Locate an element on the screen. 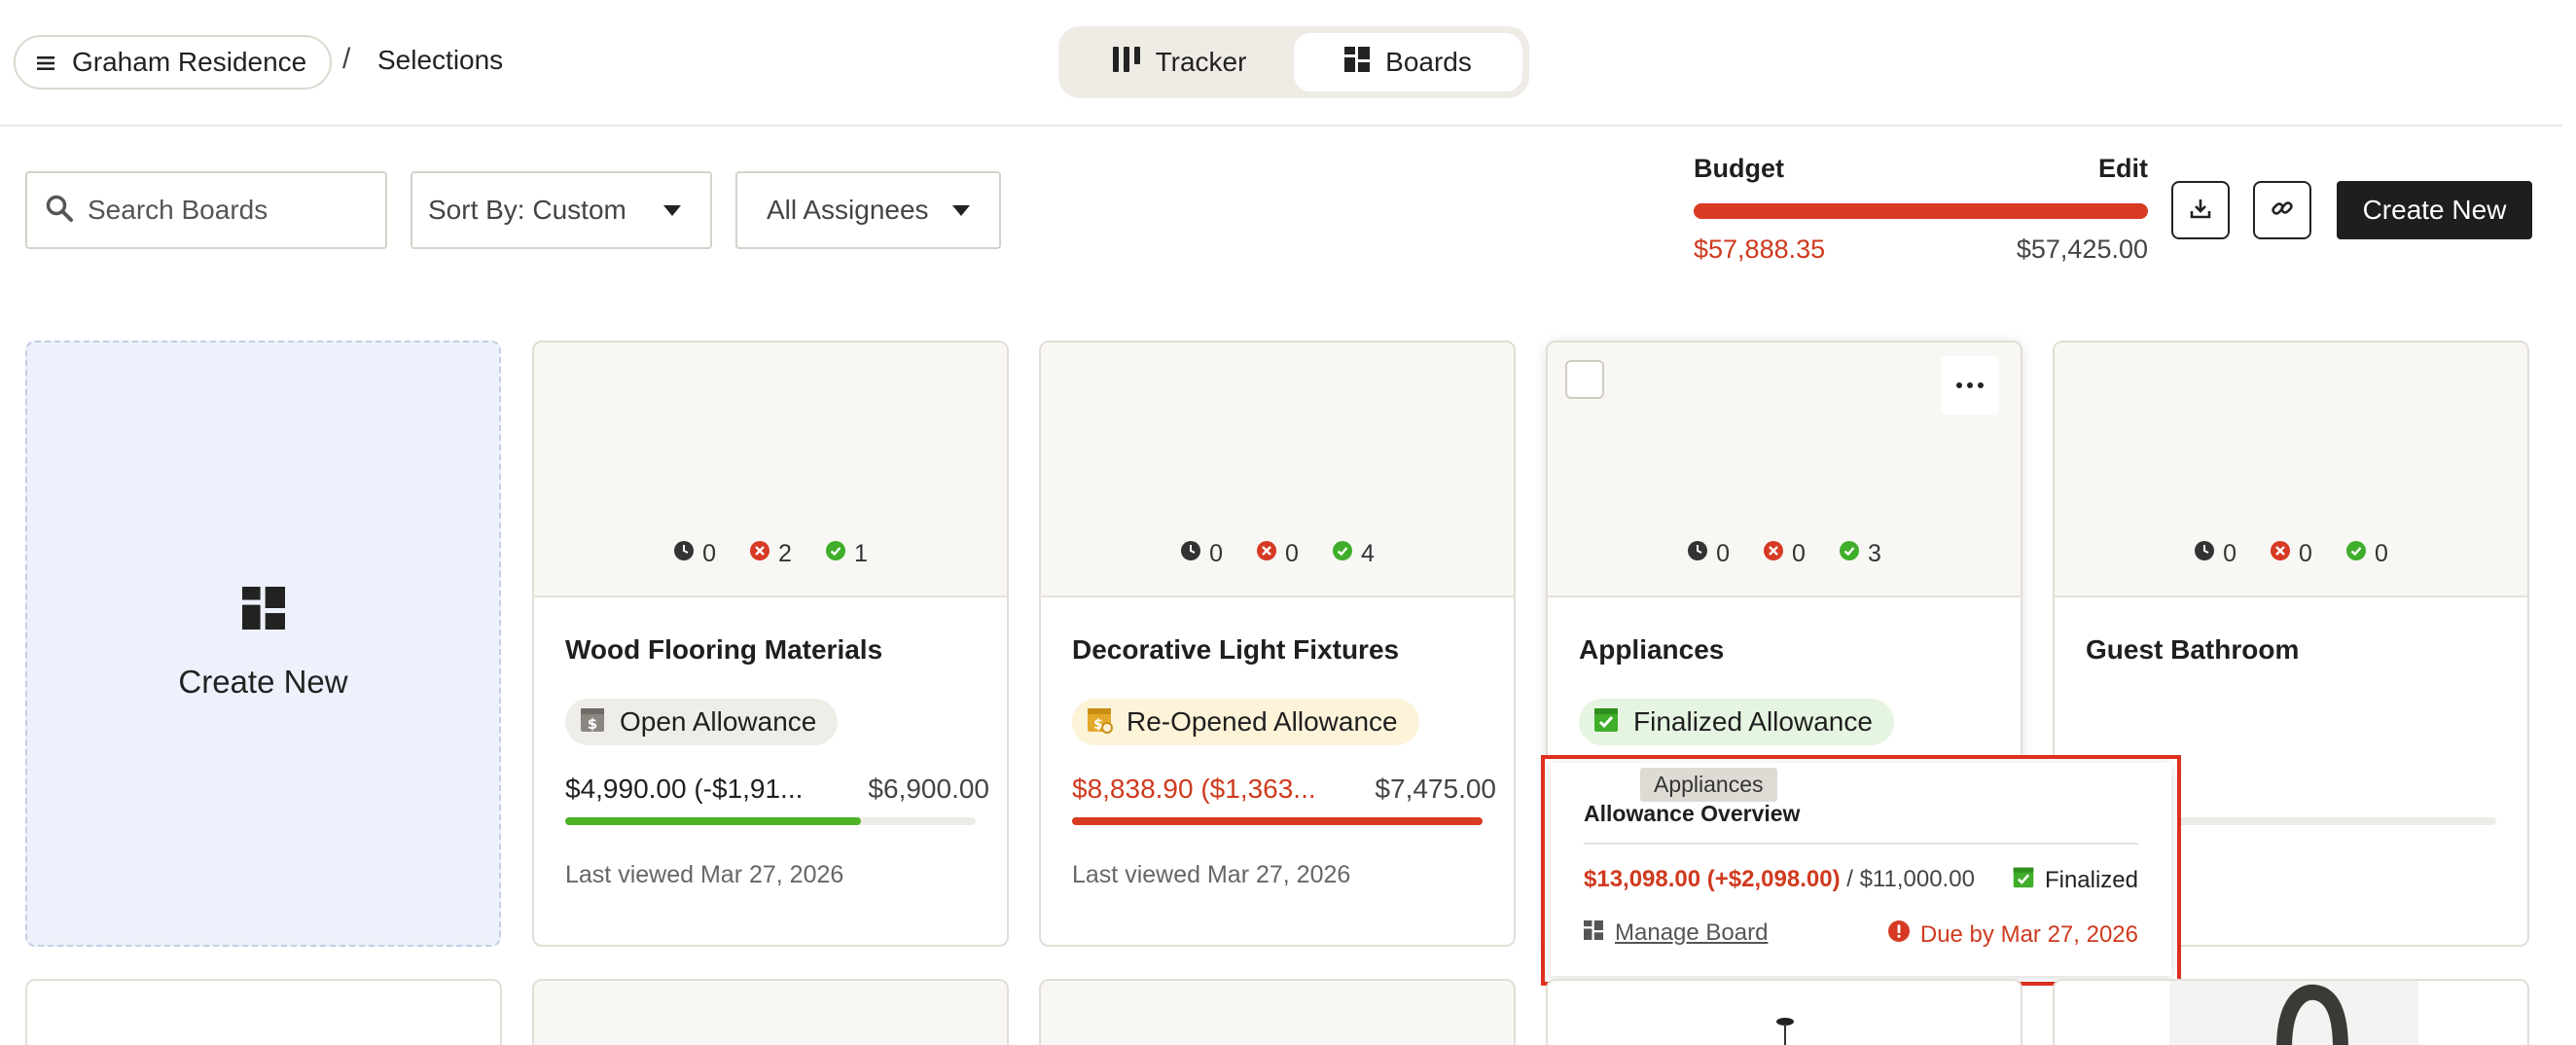  tab-boards: Boards is located at coordinates (1408, 62).